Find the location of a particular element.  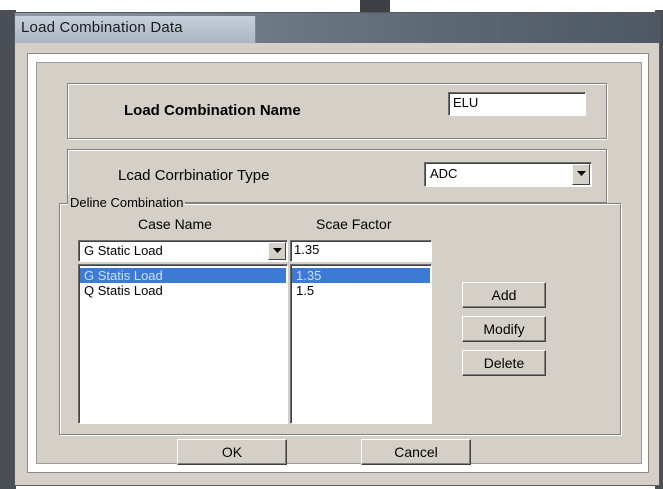

combination-name-label: Load Combination Name is located at coordinates (212, 110).